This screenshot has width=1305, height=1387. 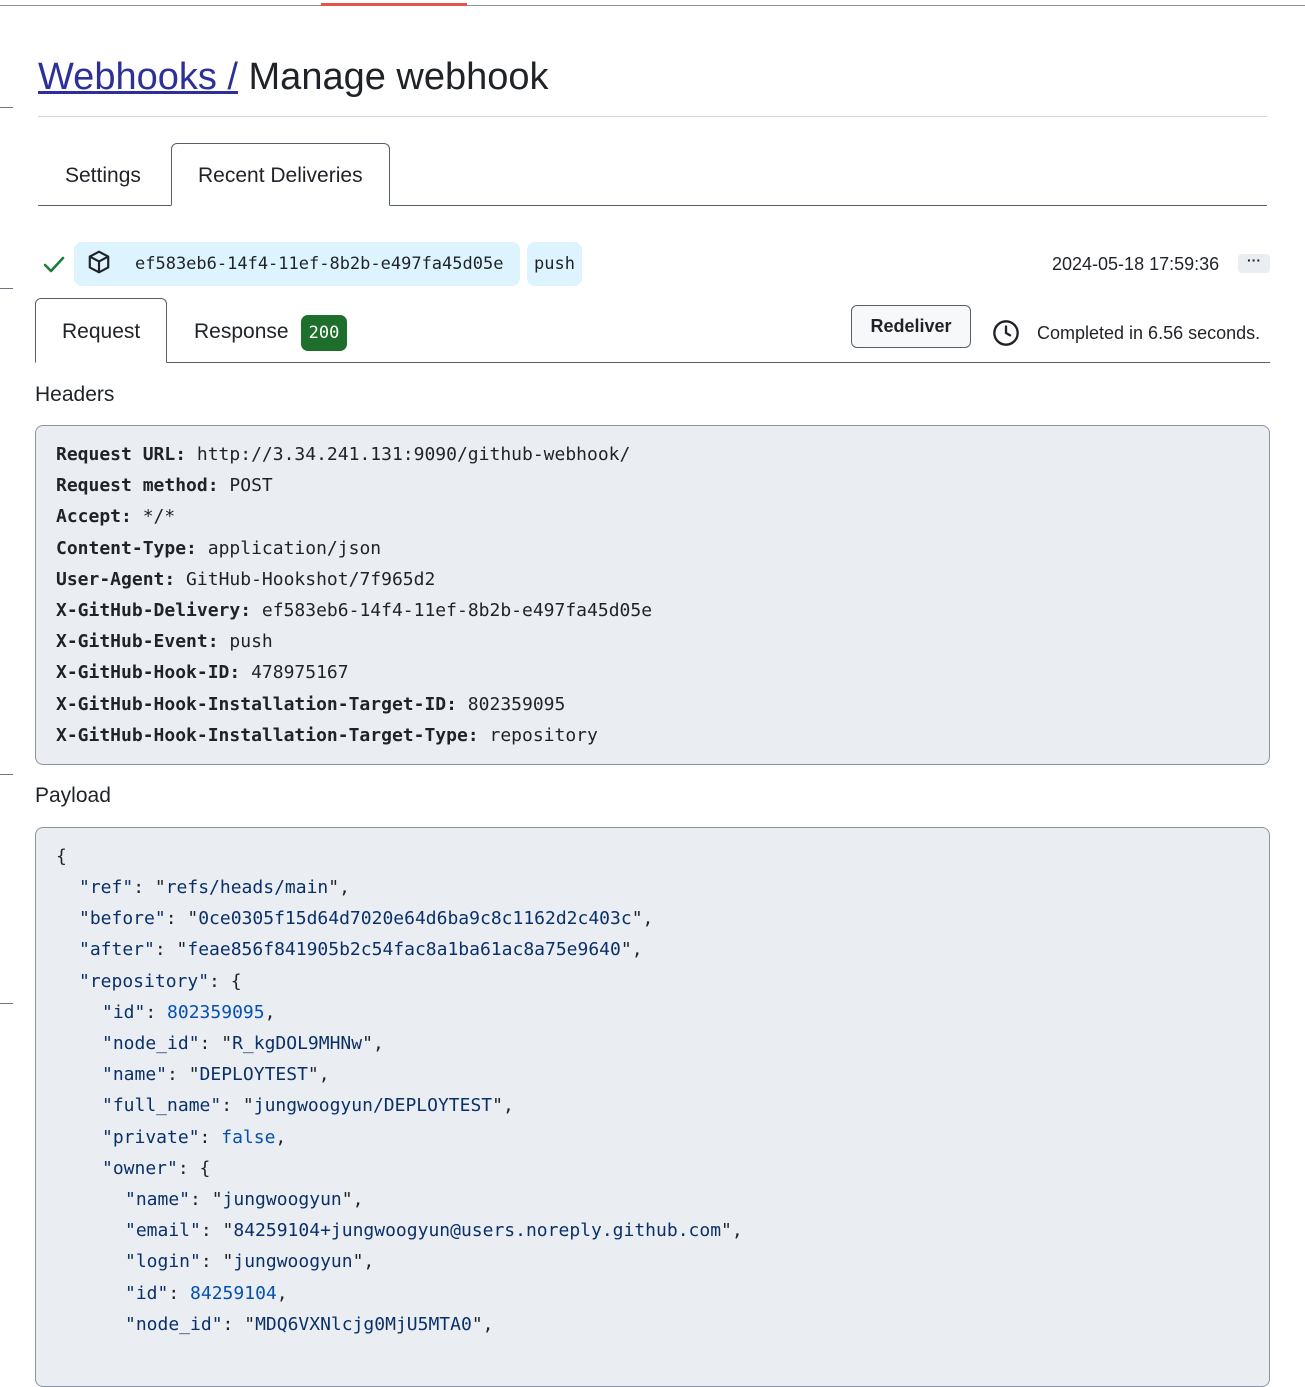 What do you see at coordinates (1136, 264) in the screenshot?
I see `delivery-timestamp: 2024-05-18 17:59:36` at bounding box center [1136, 264].